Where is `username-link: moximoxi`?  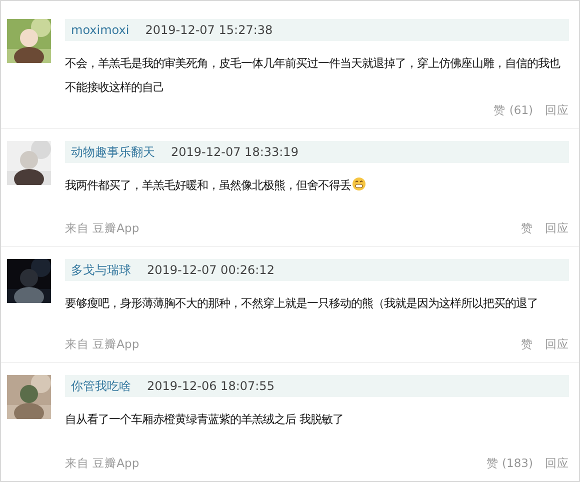 username-link: moximoxi is located at coordinates (100, 30).